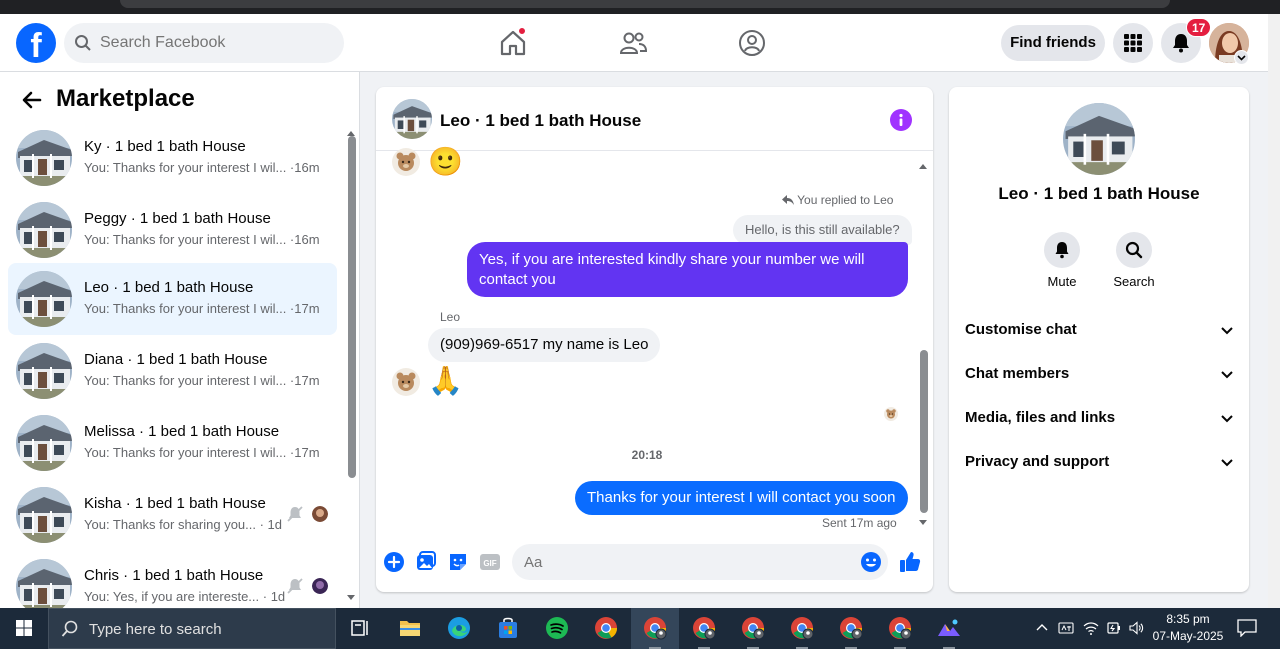  I want to click on chat-header: Leo · 1 bed 1 bath House, so click(654, 119).